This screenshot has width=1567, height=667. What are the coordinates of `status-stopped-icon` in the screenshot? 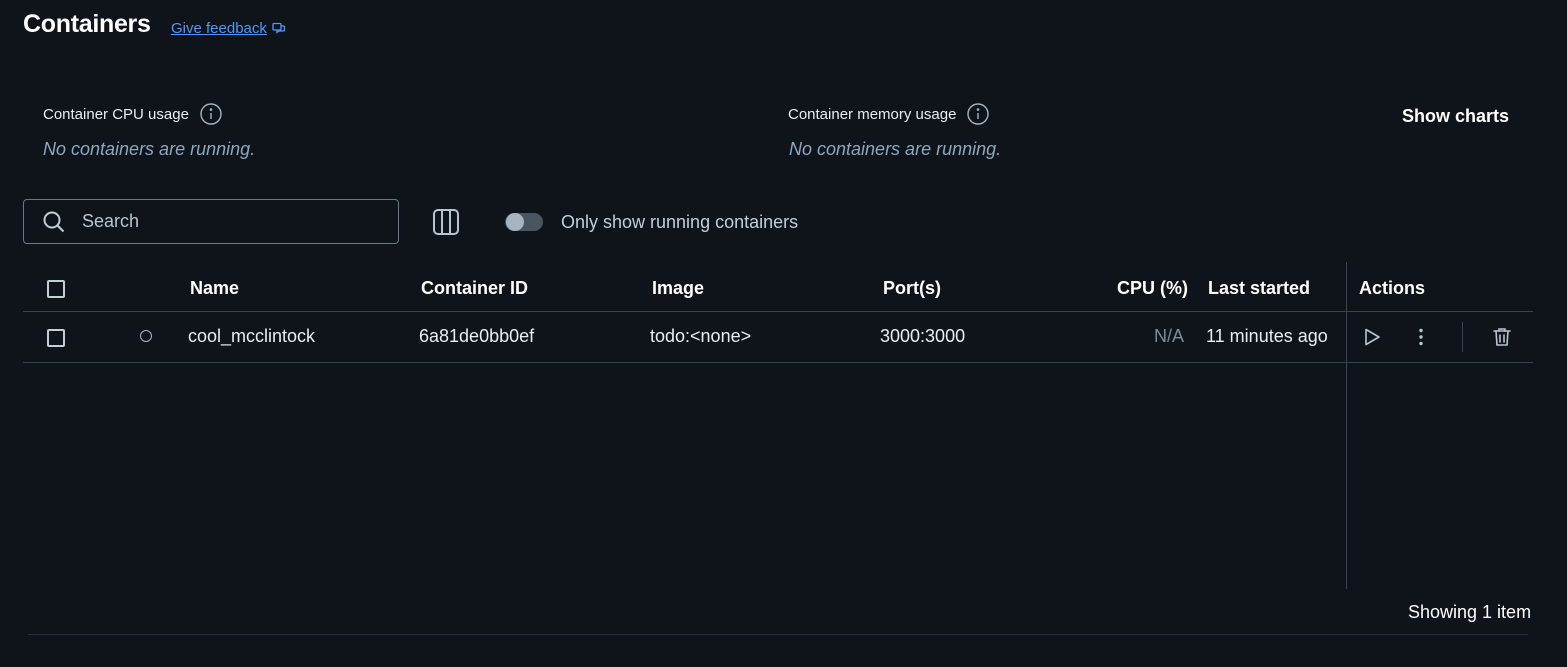 It's located at (146, 336).